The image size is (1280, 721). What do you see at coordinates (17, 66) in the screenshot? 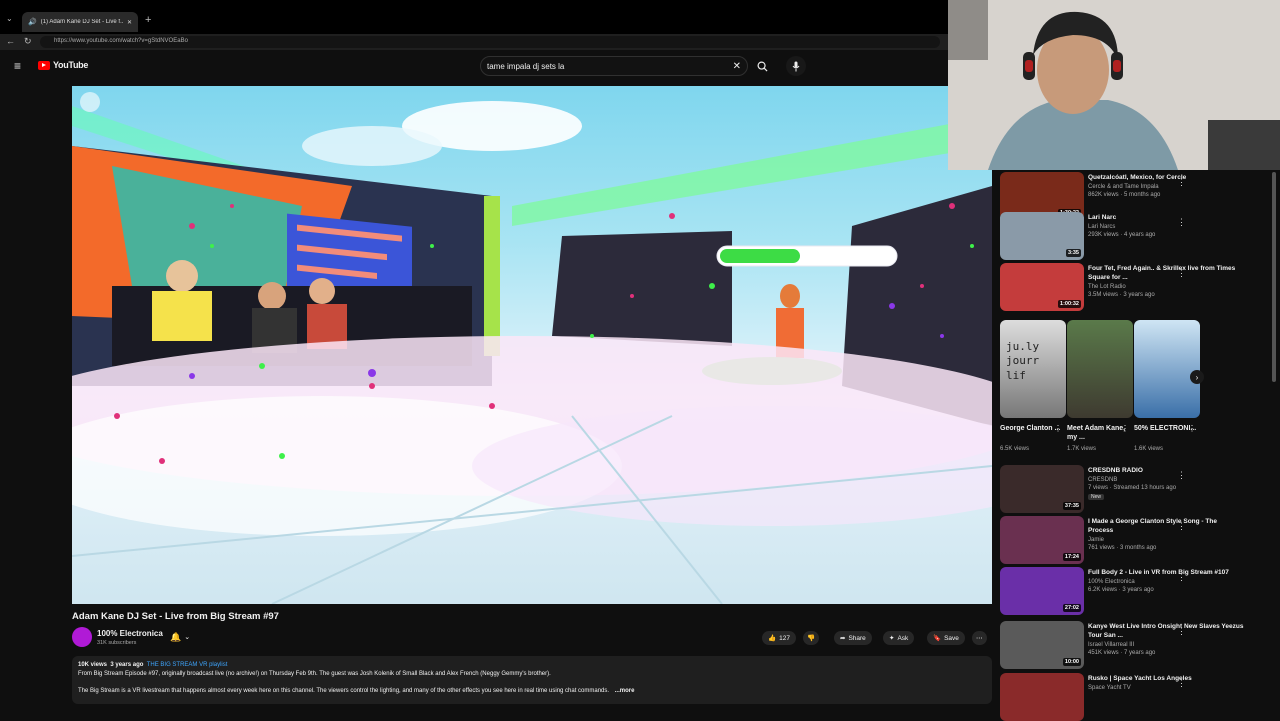
I see `hamburger-menu-icon: ≡` at bounding box center [17, 66].